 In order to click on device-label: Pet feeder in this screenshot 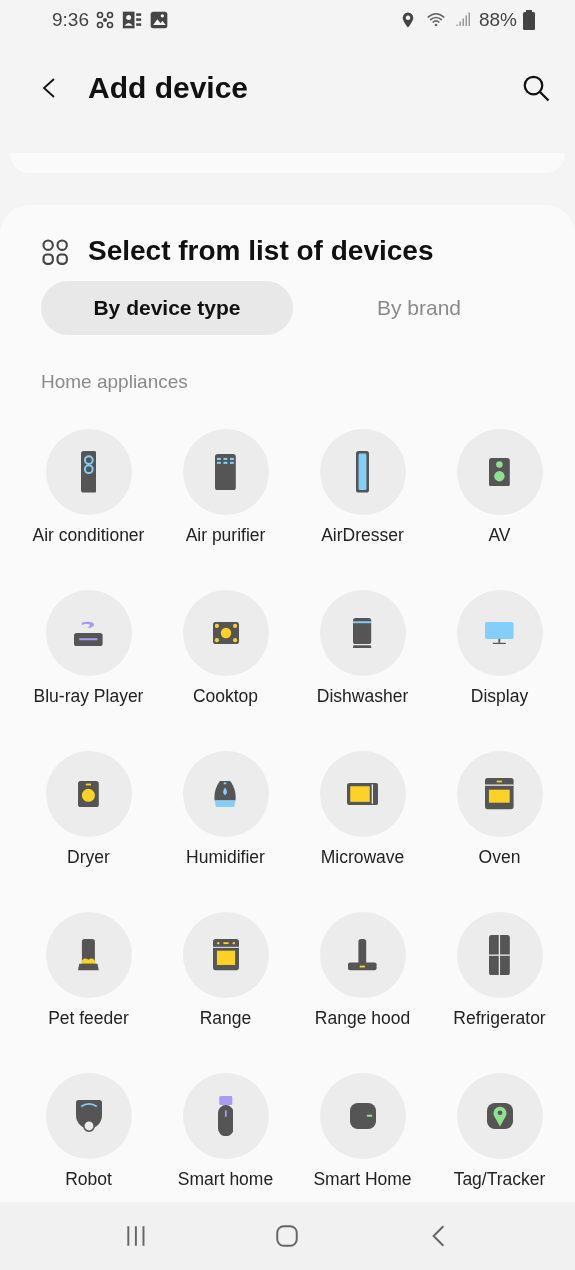, I will do `click(88, 1018)`.